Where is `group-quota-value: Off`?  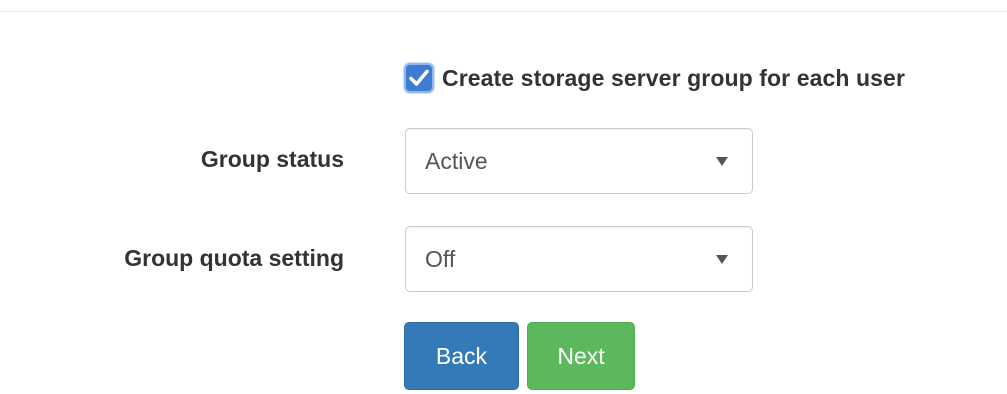
group-quota-value: Off is located at coordinates (440, 259).